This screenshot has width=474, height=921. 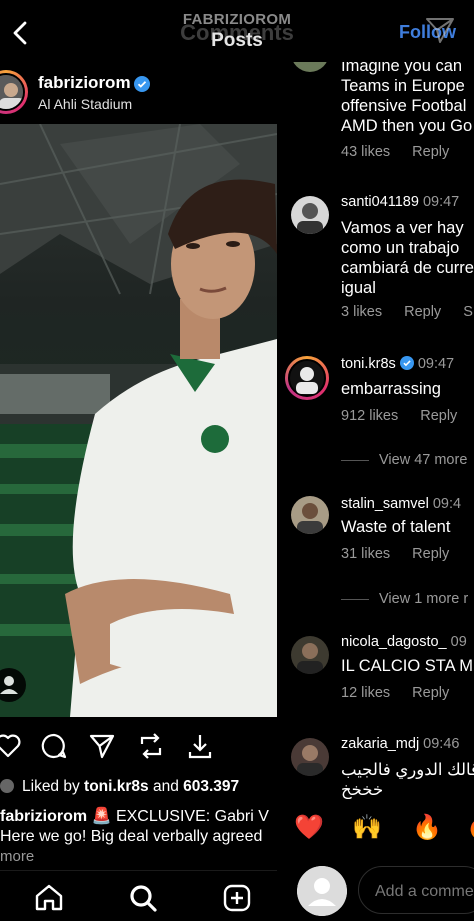 I want to click on top-bar: Comments FABRIZIOROM Posts Follow, so click(x=237, y=31).